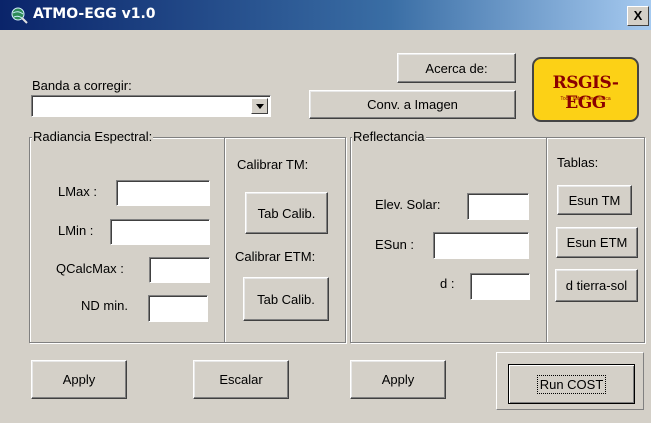  What do you see at coordinates (596, 285) in the screenshot?
I see `d-tierra-sol-button: d tierra-sol` at bounding box center [596, 285].